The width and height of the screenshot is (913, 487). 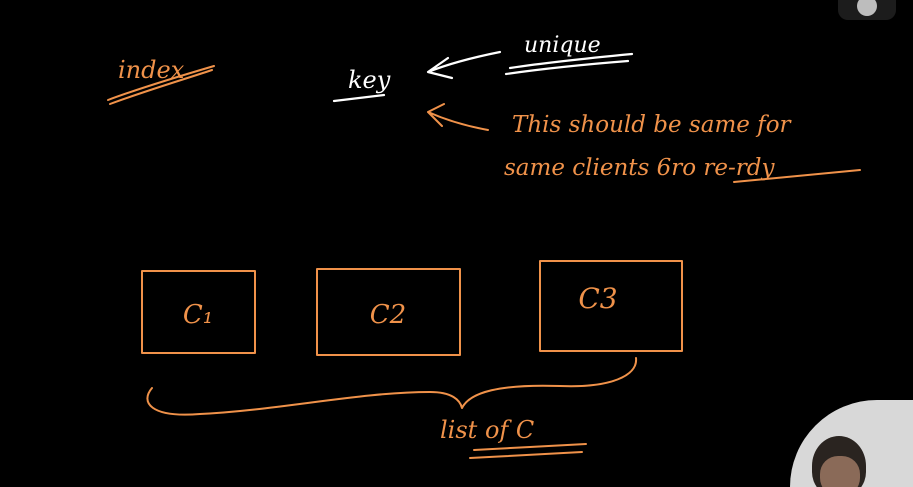 I want to click on box-c2: C2, so click(x=388, y=312).